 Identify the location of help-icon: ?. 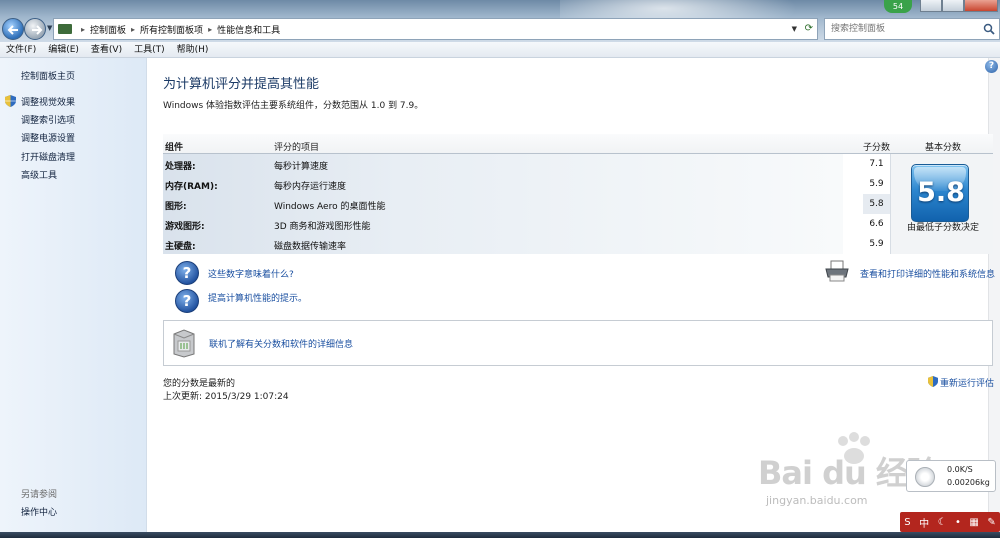
(991, 66).